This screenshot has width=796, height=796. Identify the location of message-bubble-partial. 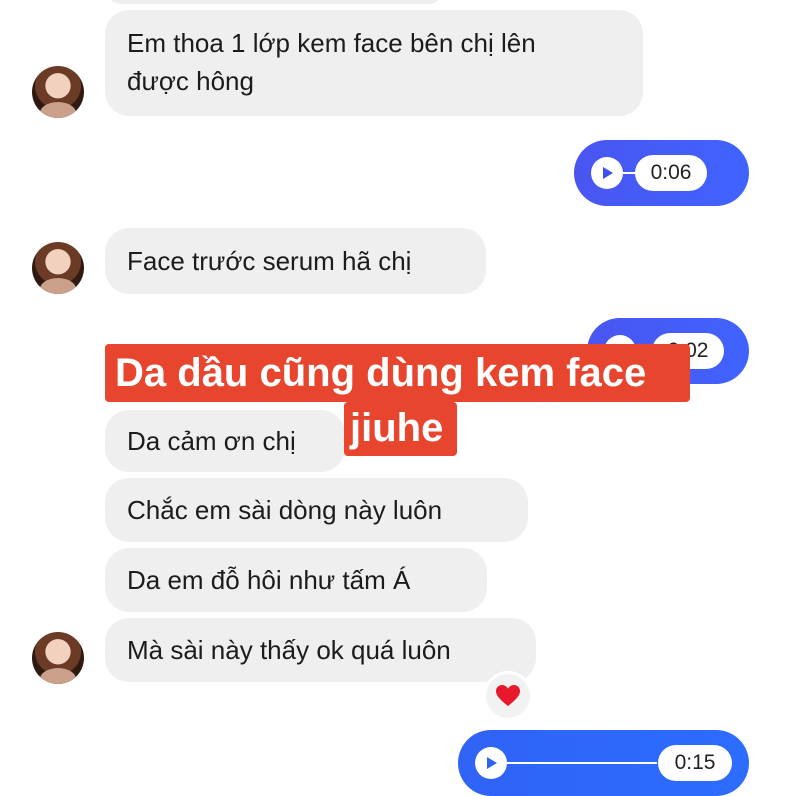
(275, 2).